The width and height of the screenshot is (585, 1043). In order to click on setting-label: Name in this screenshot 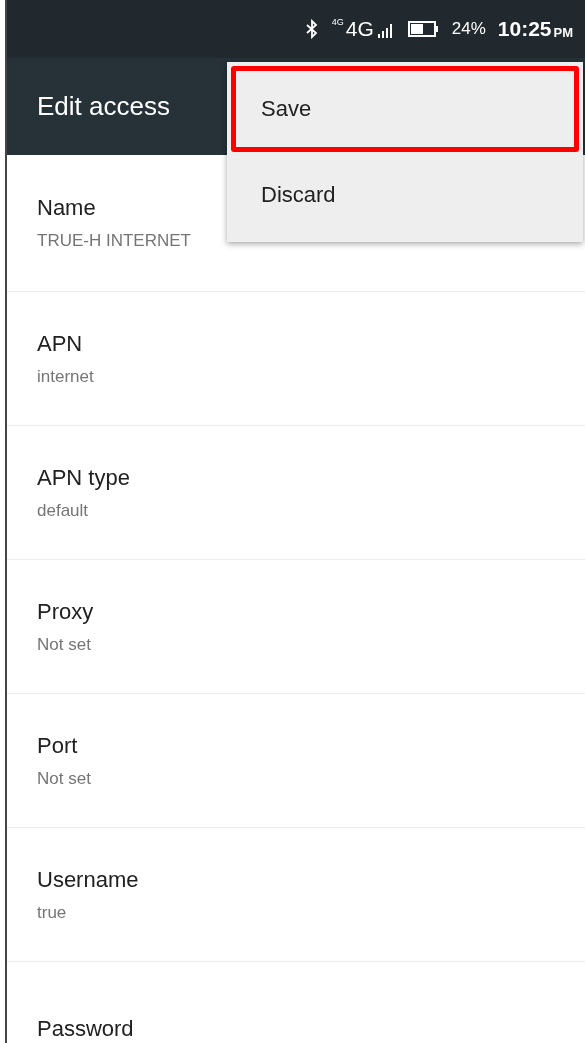, I will do `click(67, 208)`.